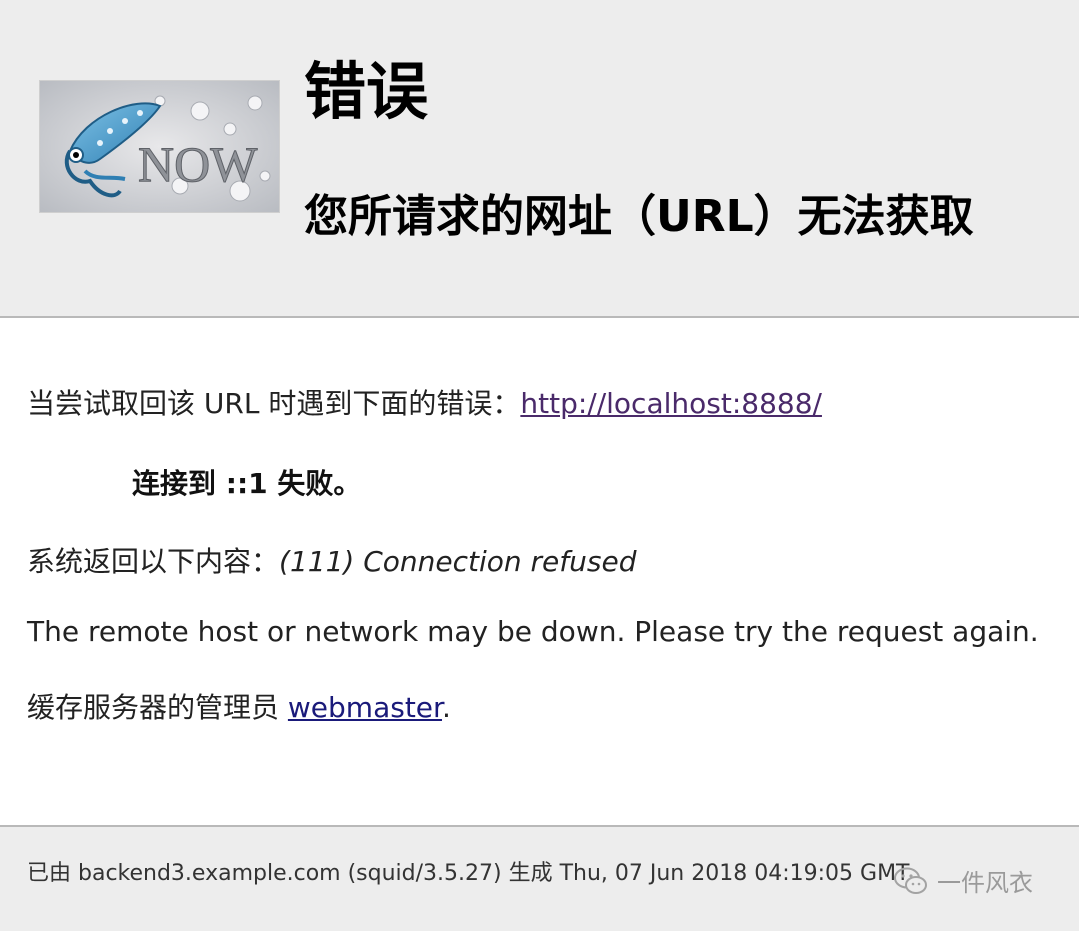 The image size is (1079, 931). Describe the element at coordinates (446, 707) in the screenshot. I see `admin-suffix: .` at that location.